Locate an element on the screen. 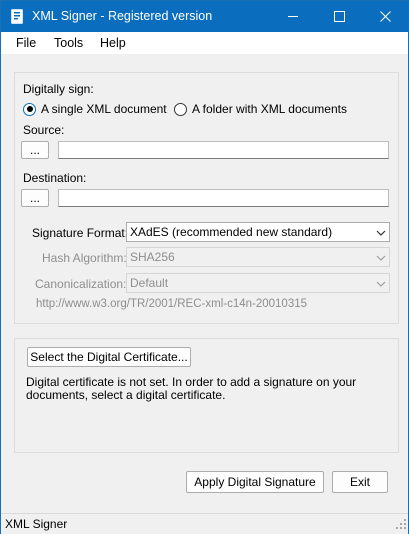 The height and width of the screenshot is (534, 409). minimize-button is located at coordinates (293, 16).